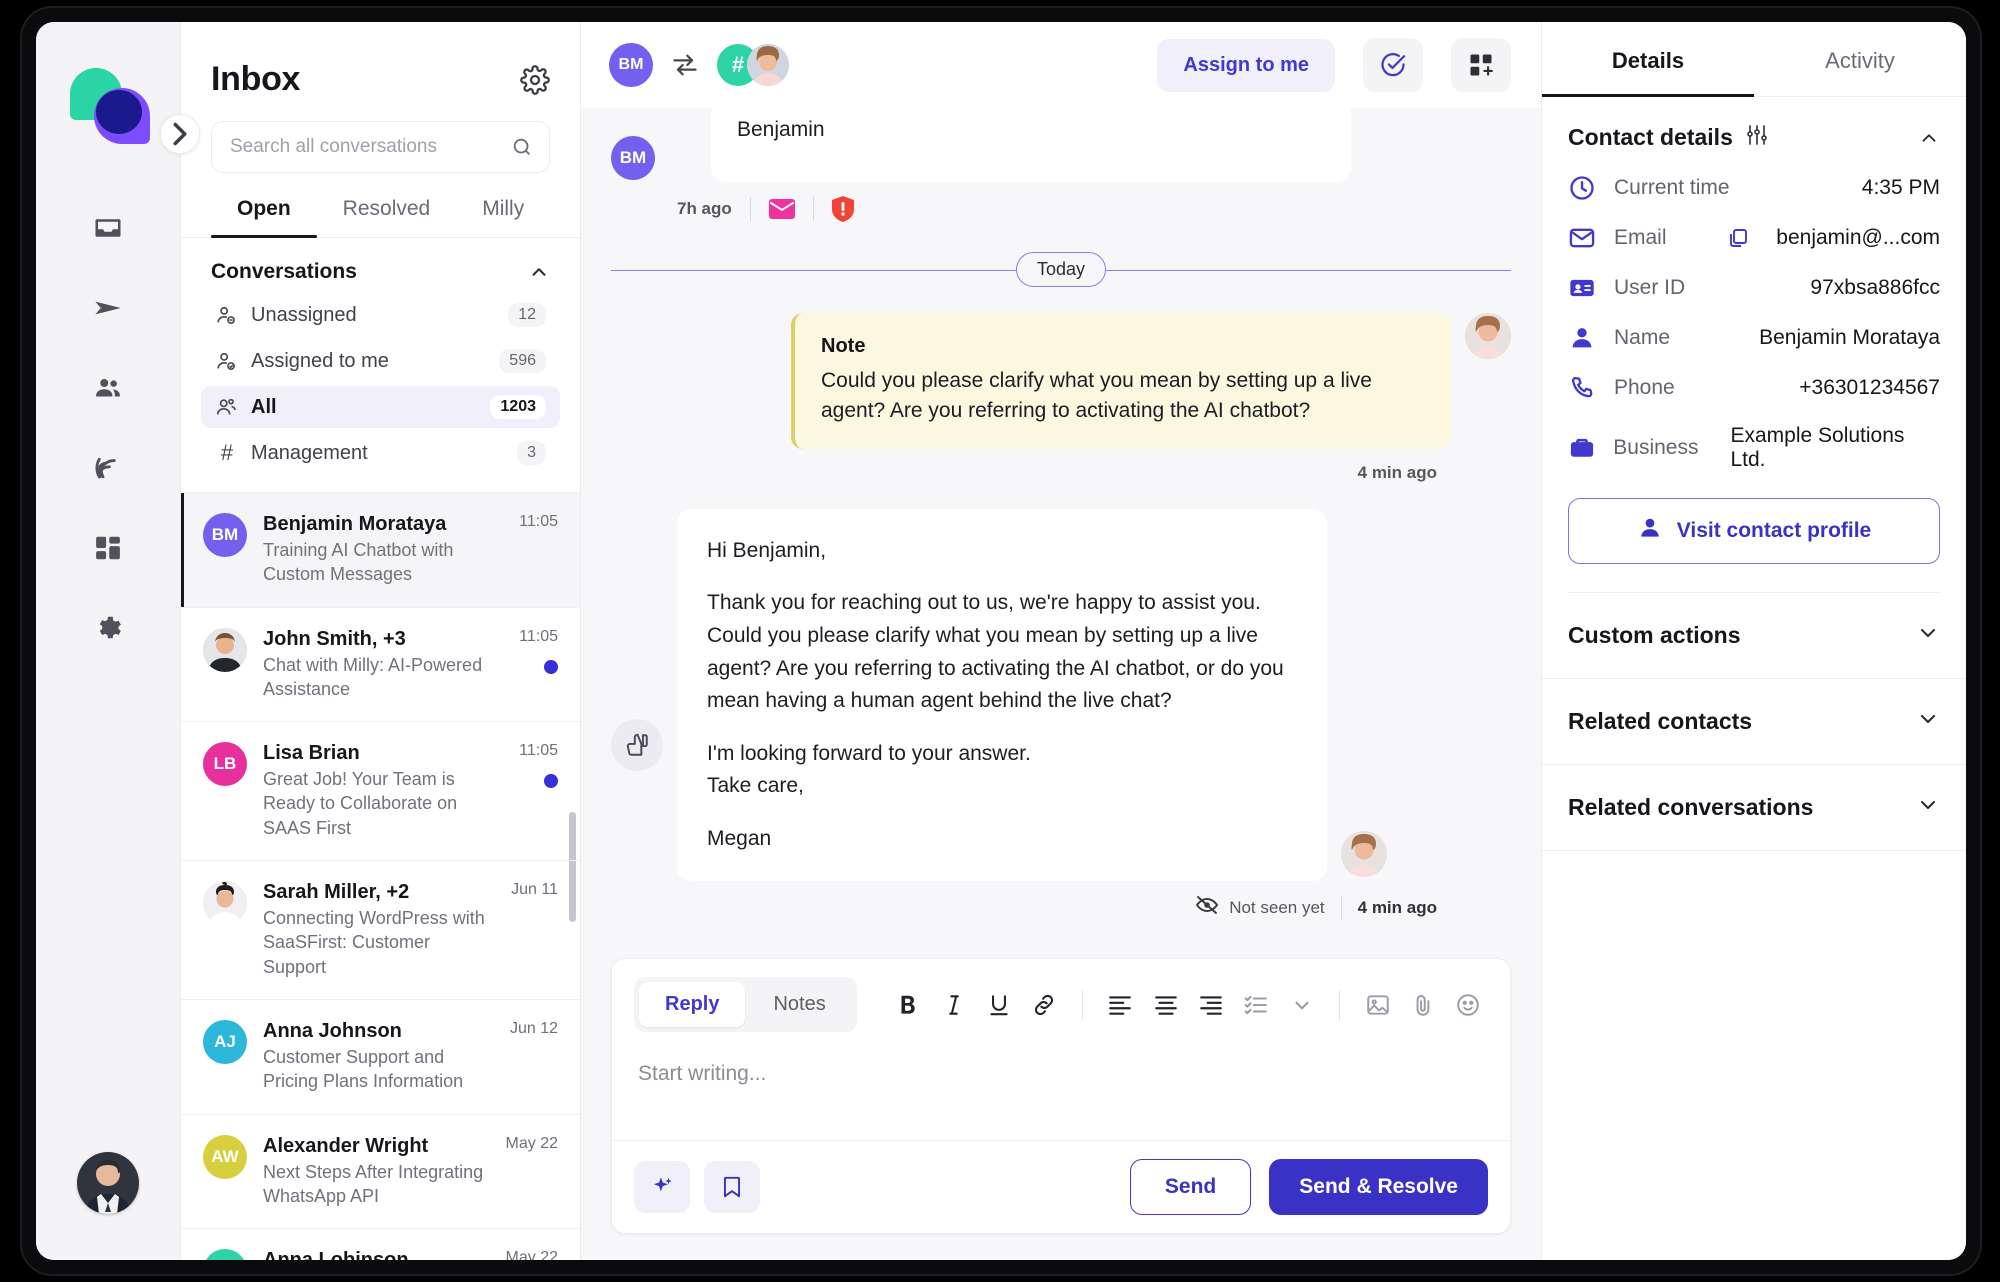 The height and width of the screenshot is (1282, 2000). Describe the element at coordinates (225, 764) in the screenshot. I see `avatar-initials: LB` at that location.